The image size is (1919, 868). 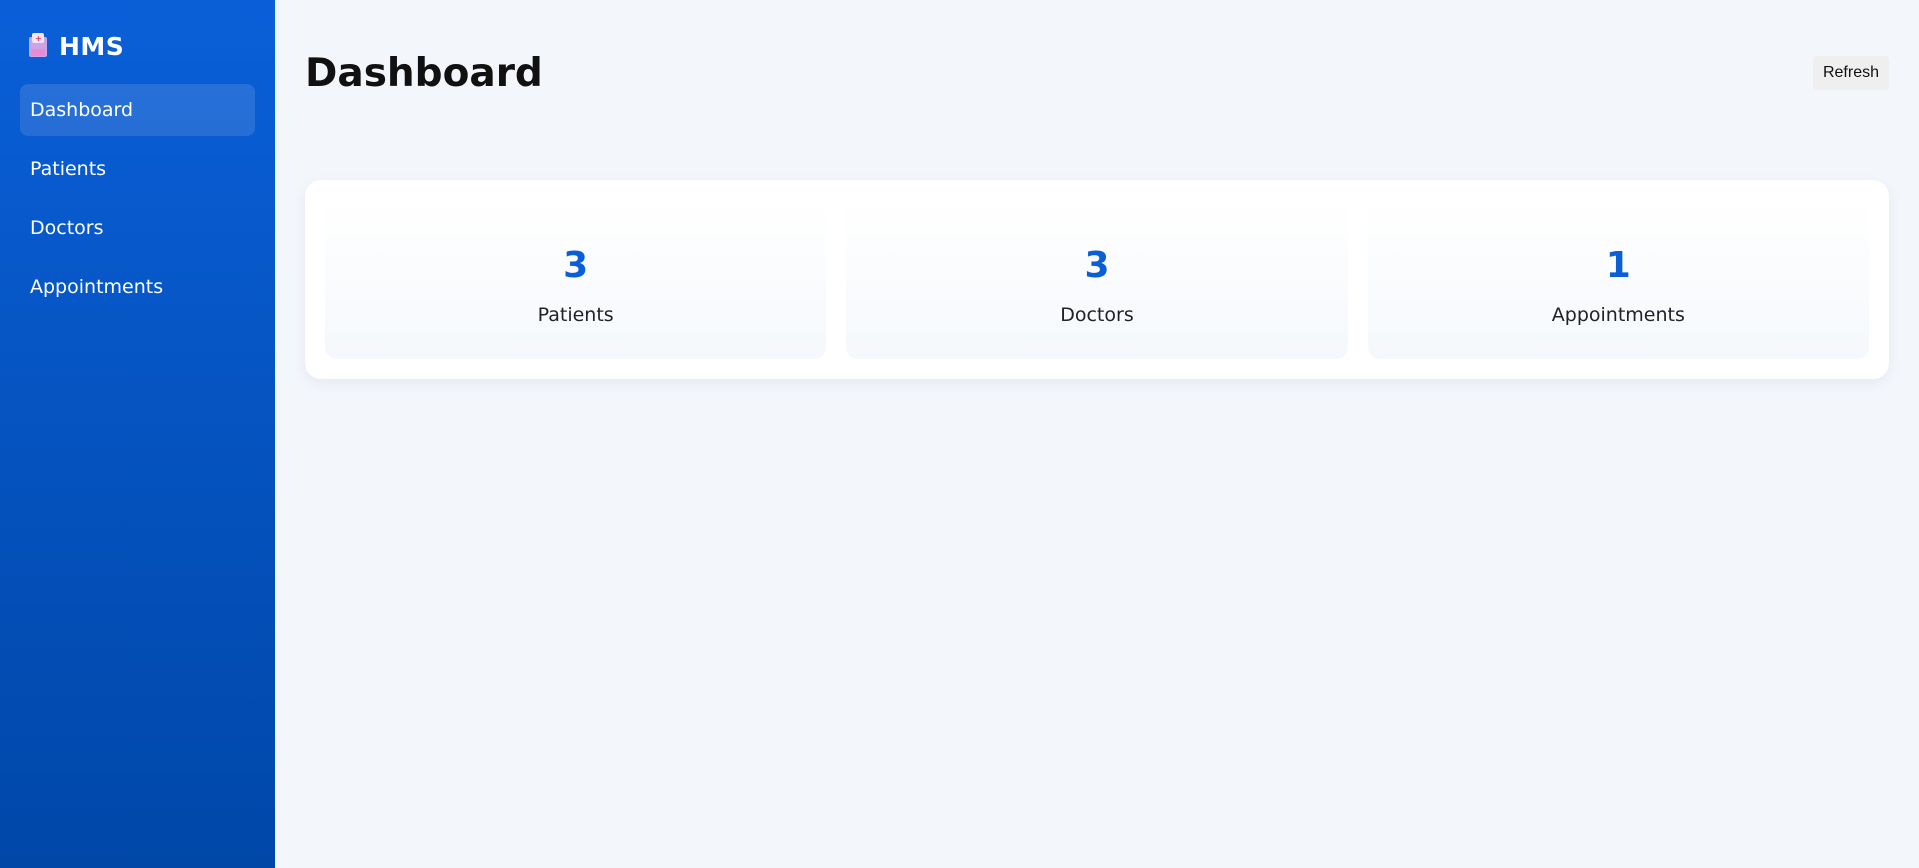 What do you see at coordinates (1850, 73) in the screenshot?
I see `refresh-button: Refresh` at bounding box center [1850, 73].